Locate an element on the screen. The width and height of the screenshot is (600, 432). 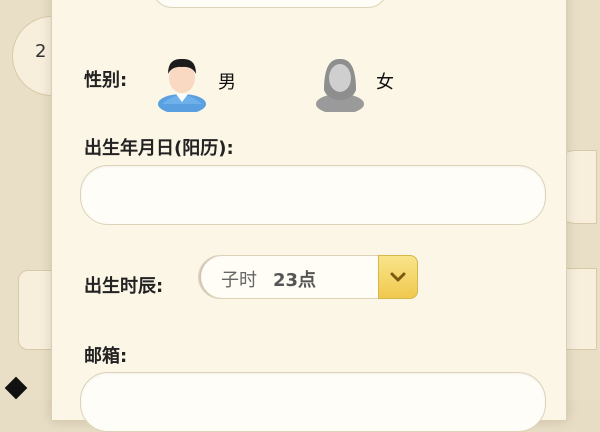
gender-option-female: 女 is located at coordinates (354, 82).